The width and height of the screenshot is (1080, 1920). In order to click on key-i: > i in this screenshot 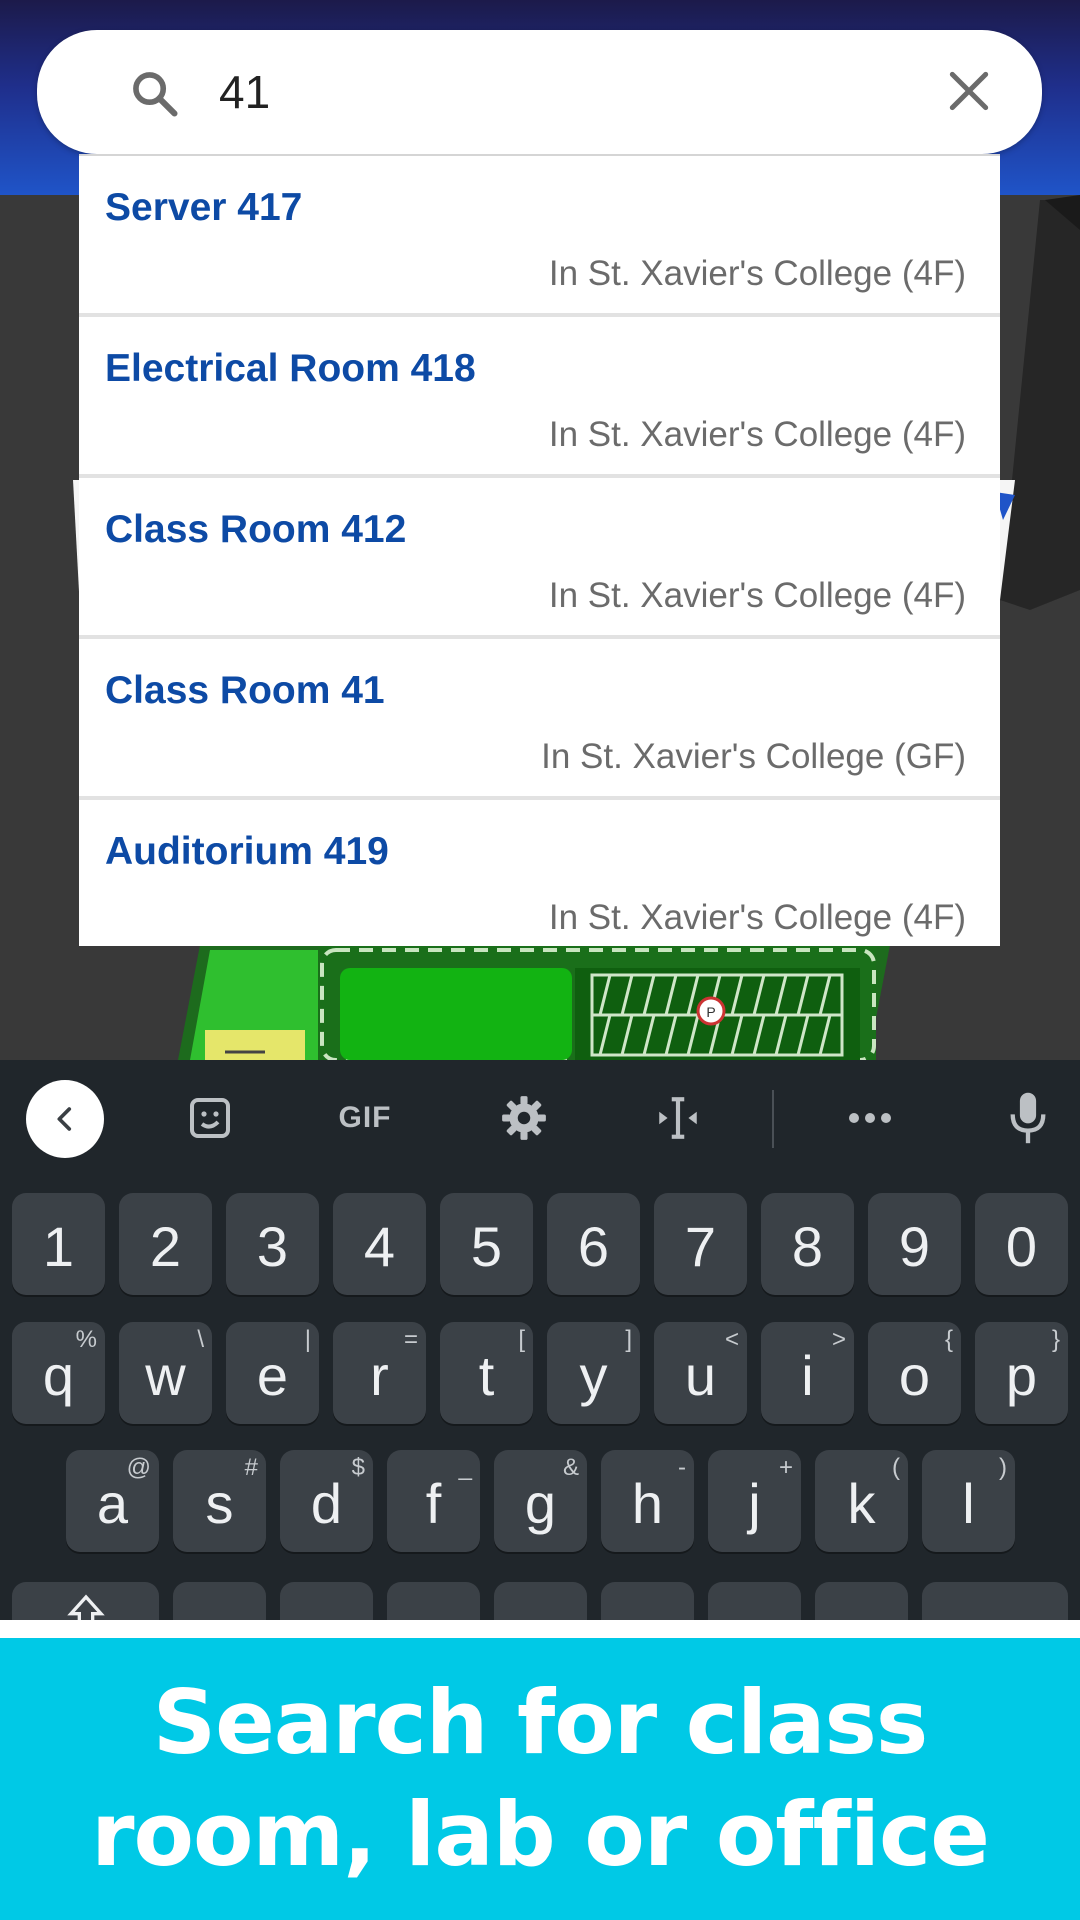, I will do `click(807, 1373)`.